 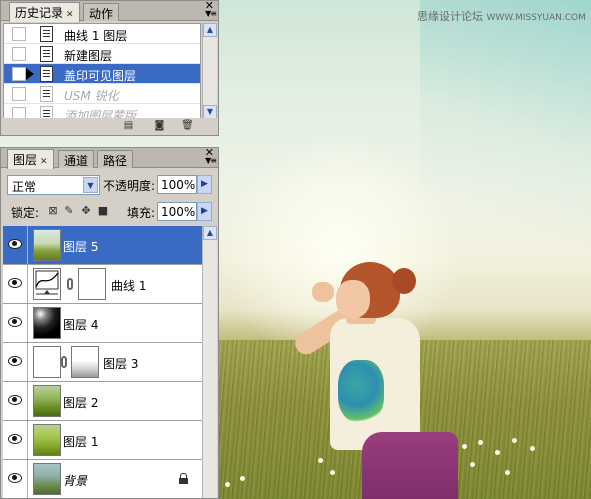 What do you see at coordinates (102, 245) in the screenshot?
I see `layer-row-layer-5: 图层 5` at bounding box center [102, 245].